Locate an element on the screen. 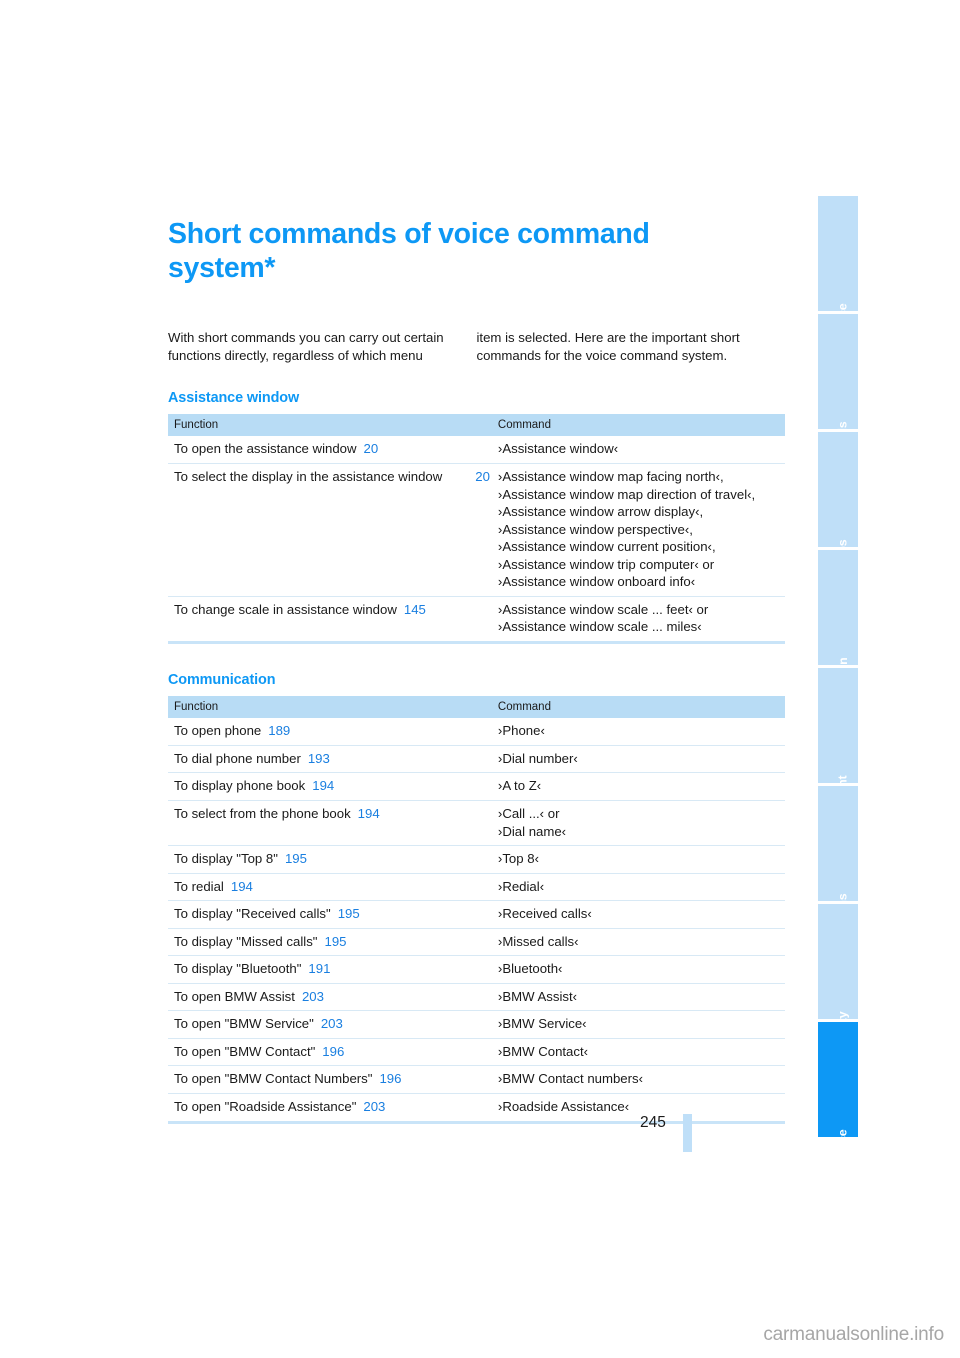 This screenshot has width=960, height=1358. command-cell: ›Assistance window‹ is located at coordinates (638, 449).